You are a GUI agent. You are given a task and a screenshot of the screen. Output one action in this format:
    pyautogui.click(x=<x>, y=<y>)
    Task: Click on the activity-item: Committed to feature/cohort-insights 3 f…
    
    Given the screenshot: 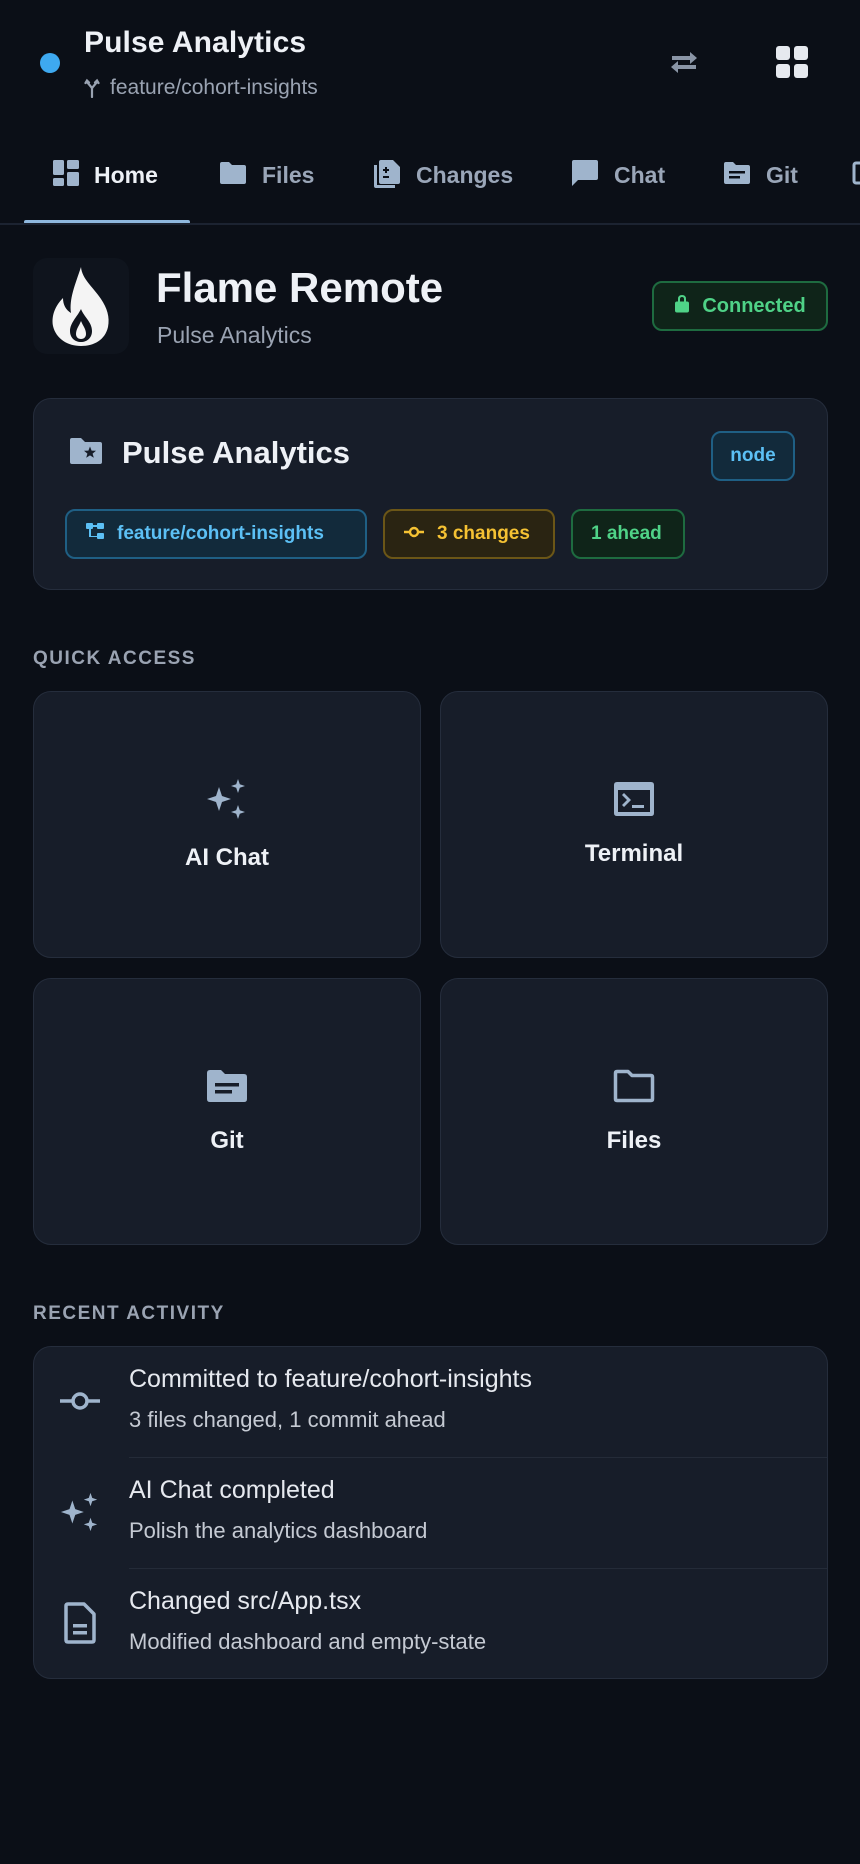 What is the action you would take?
    pyautogui.click(x=430, y=1402)
    